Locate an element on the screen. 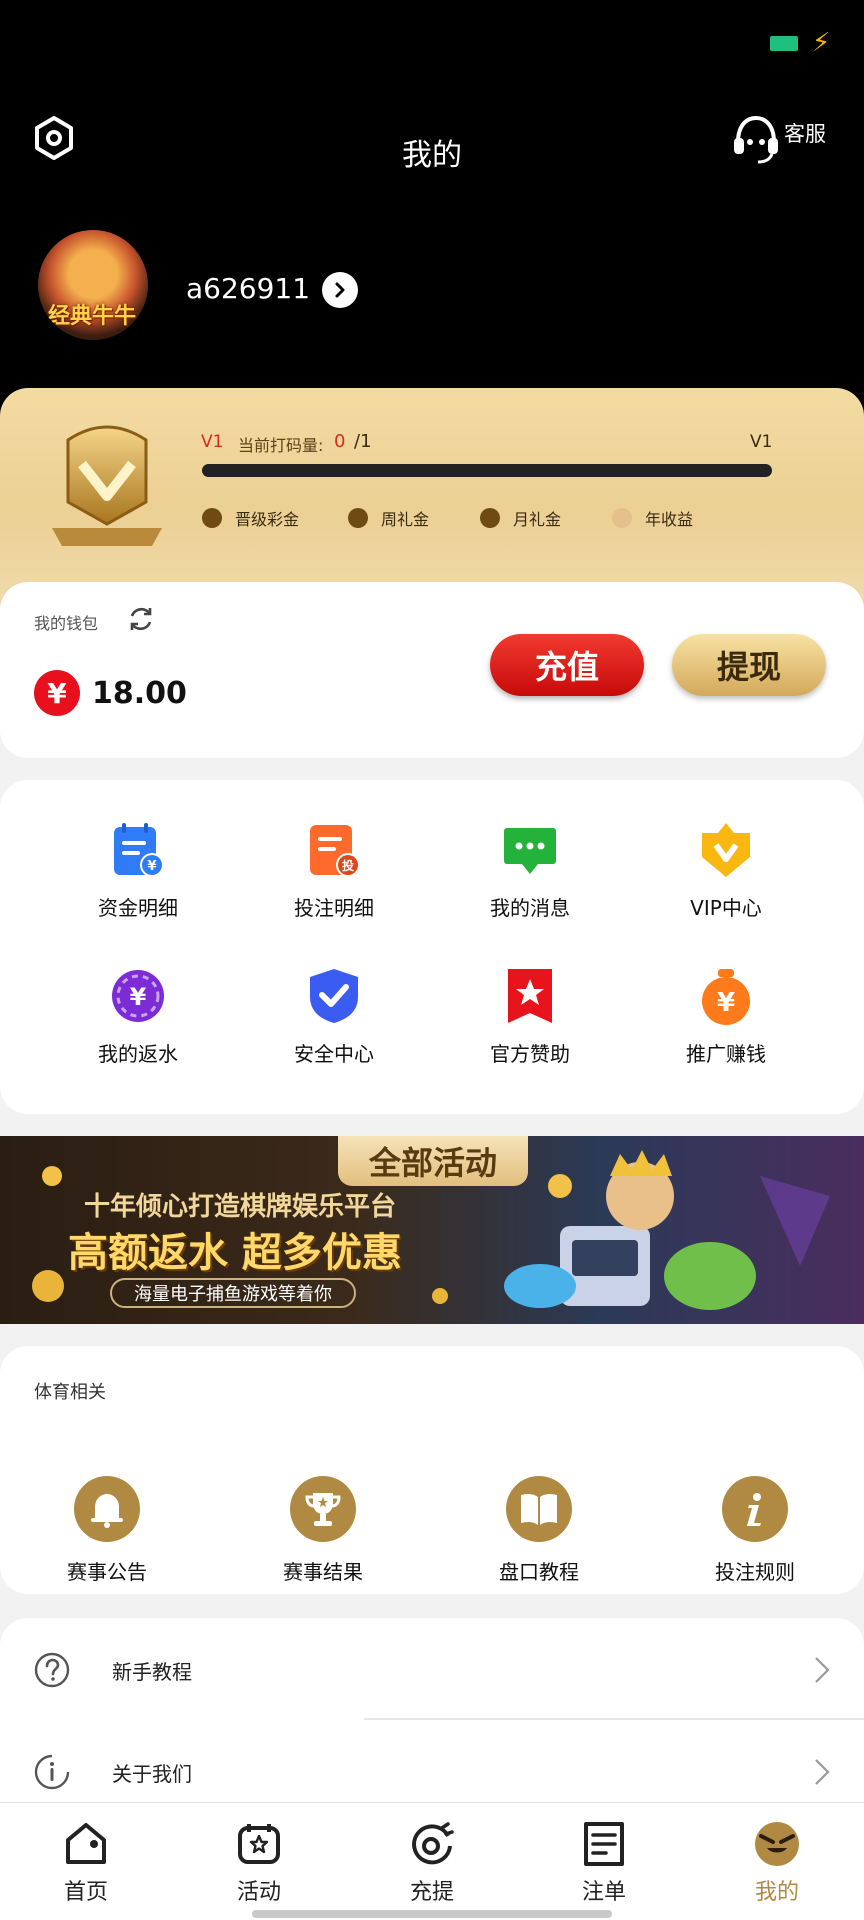 Image resolution: width=864 pixels, height=1920 pixels. book-icon is located at coordinates (539, 1509).